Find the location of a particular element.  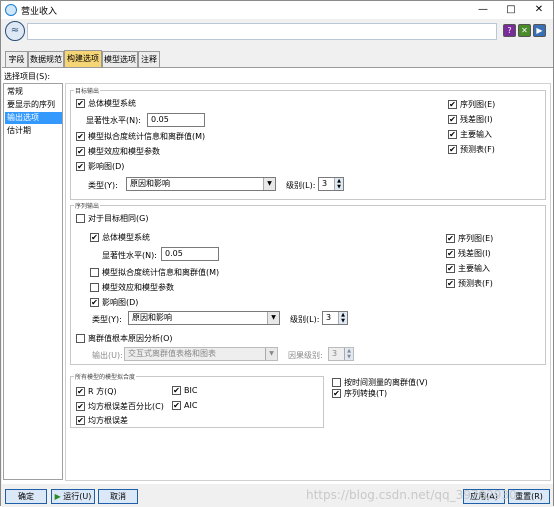

series-overall-model-checkbox: 总体模型系统 is located at coordinates (120, 237).